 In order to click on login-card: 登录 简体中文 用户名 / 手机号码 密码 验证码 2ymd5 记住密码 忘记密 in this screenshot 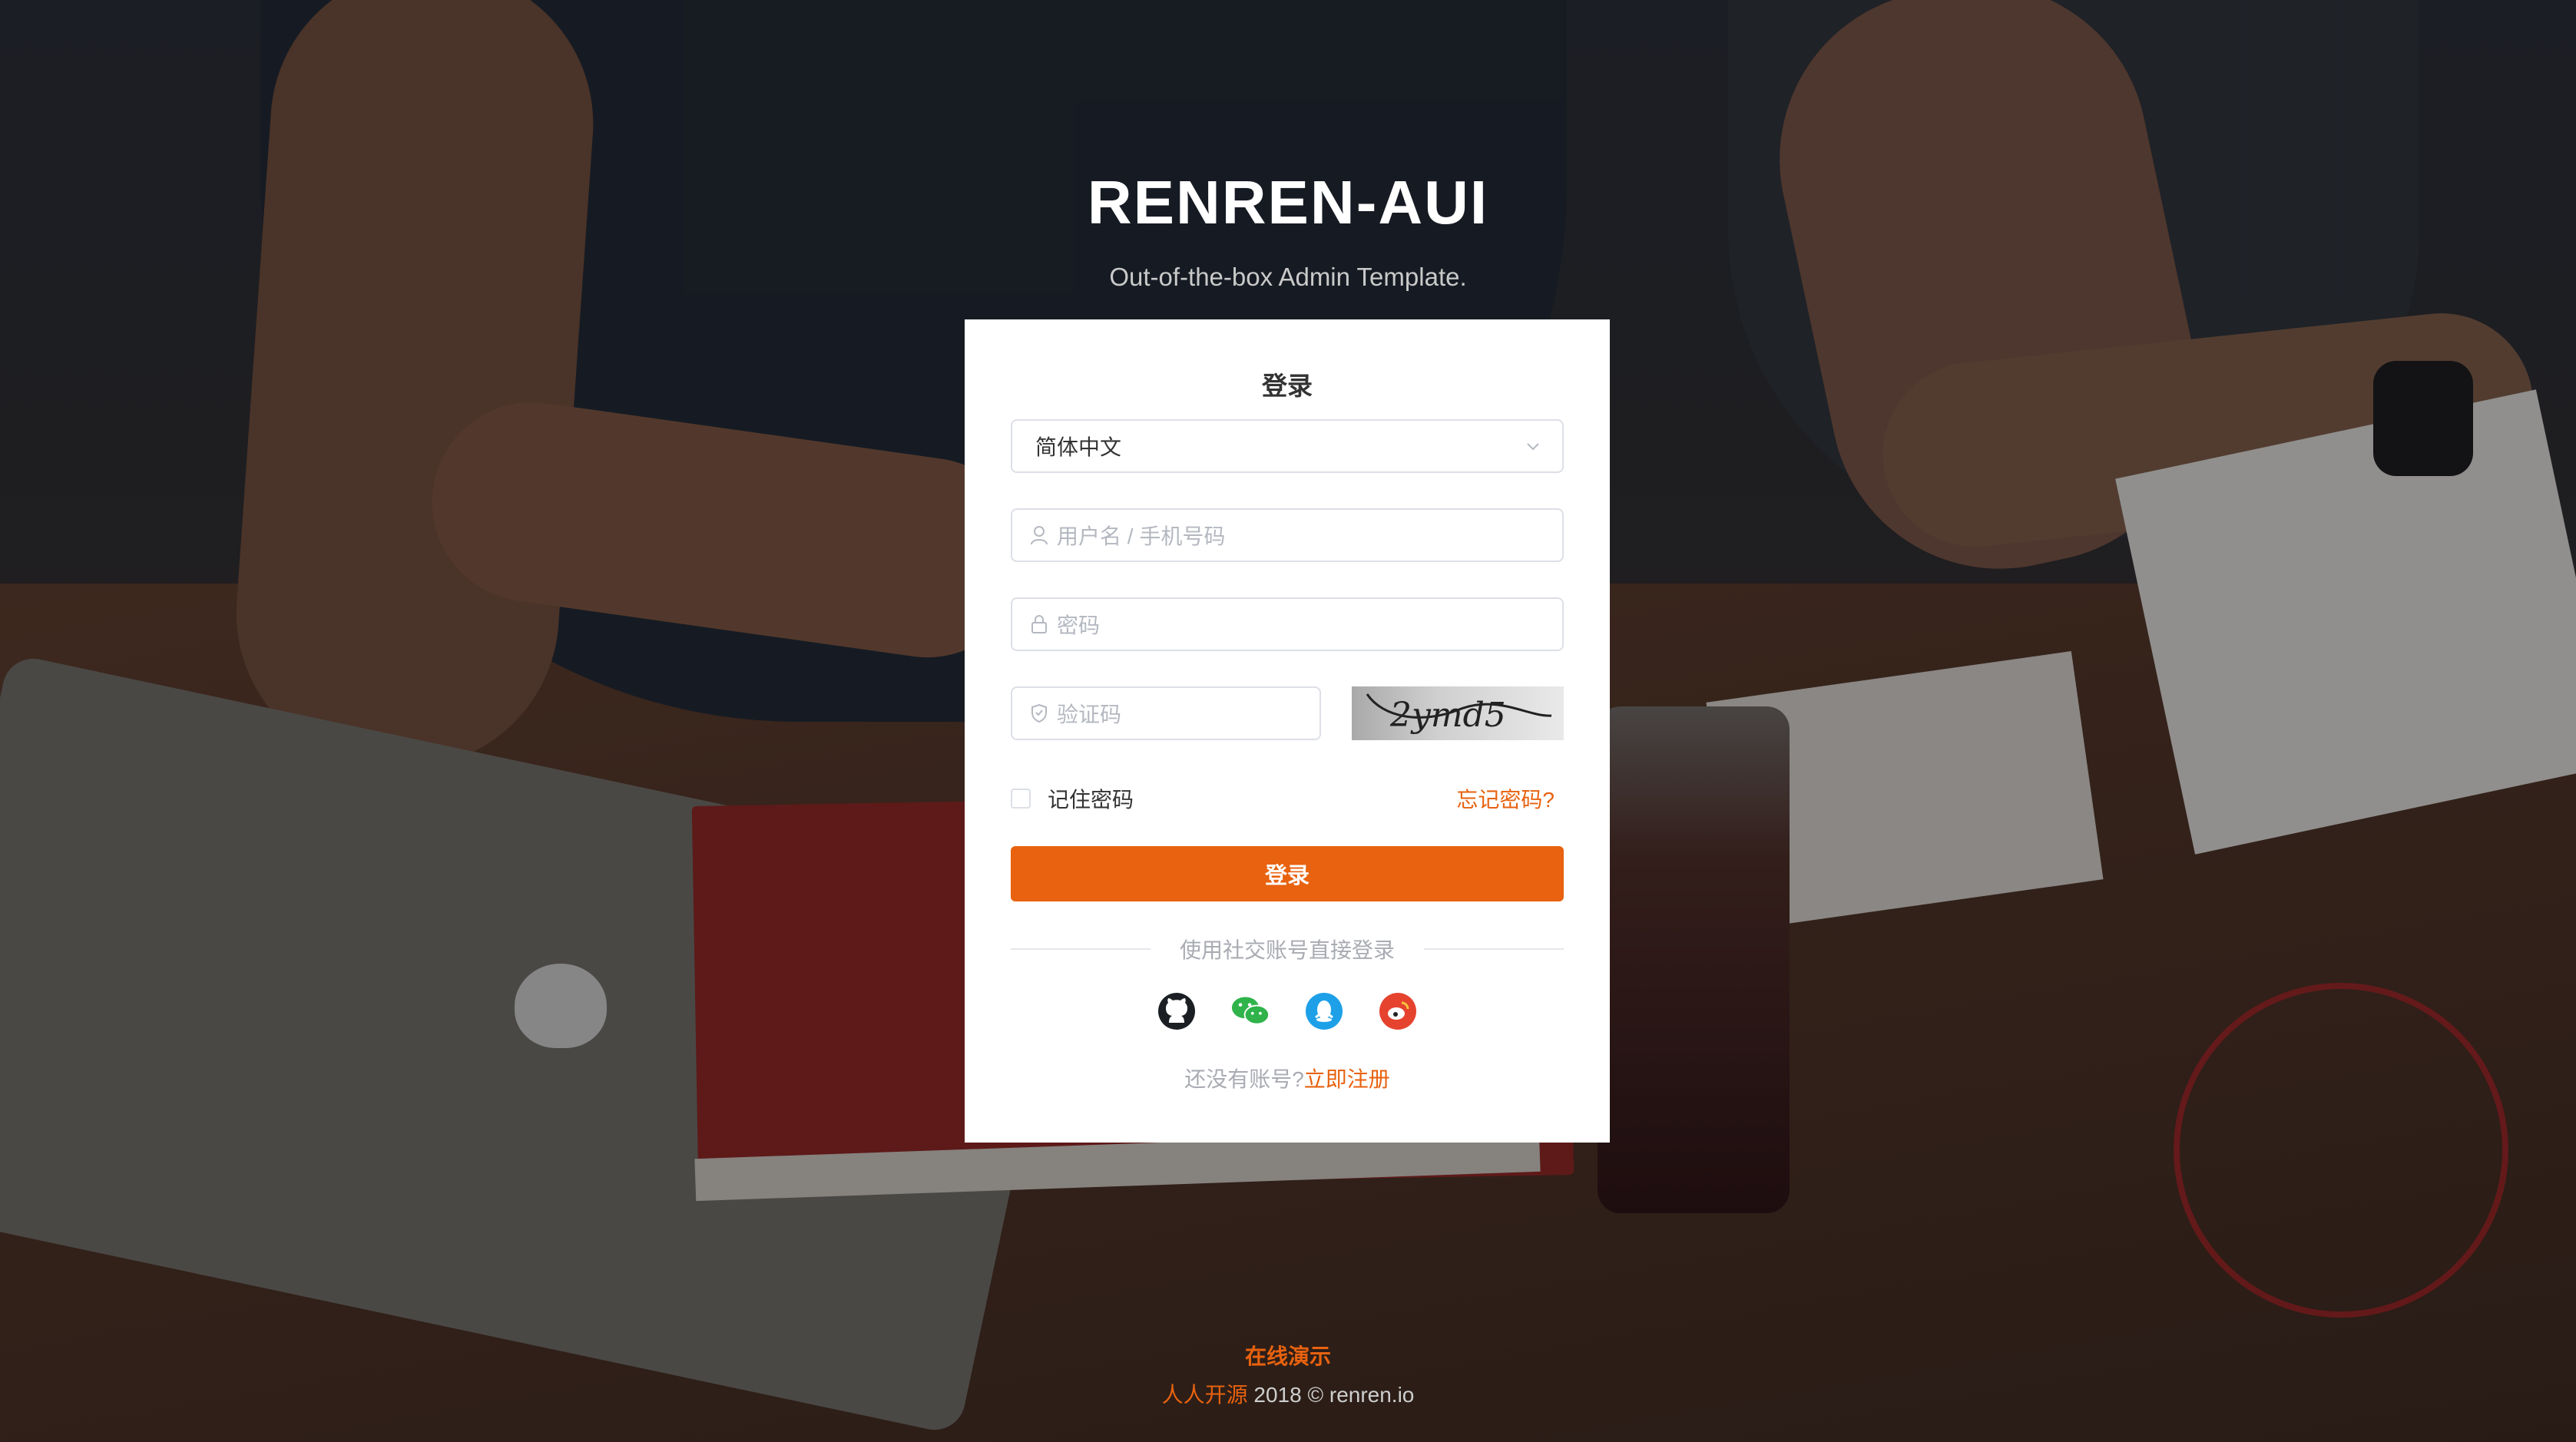, I will do `click(1287, 731)`.